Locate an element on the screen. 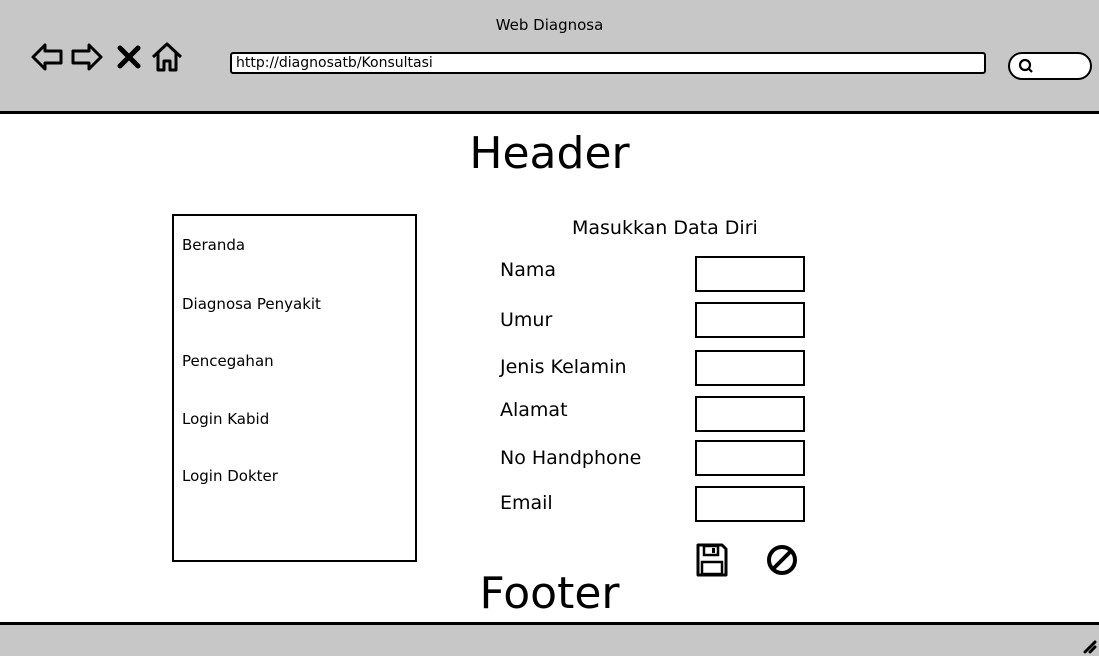 This screenshot has height=656, width=1099. status-bar is located at coordinates (549, 639).